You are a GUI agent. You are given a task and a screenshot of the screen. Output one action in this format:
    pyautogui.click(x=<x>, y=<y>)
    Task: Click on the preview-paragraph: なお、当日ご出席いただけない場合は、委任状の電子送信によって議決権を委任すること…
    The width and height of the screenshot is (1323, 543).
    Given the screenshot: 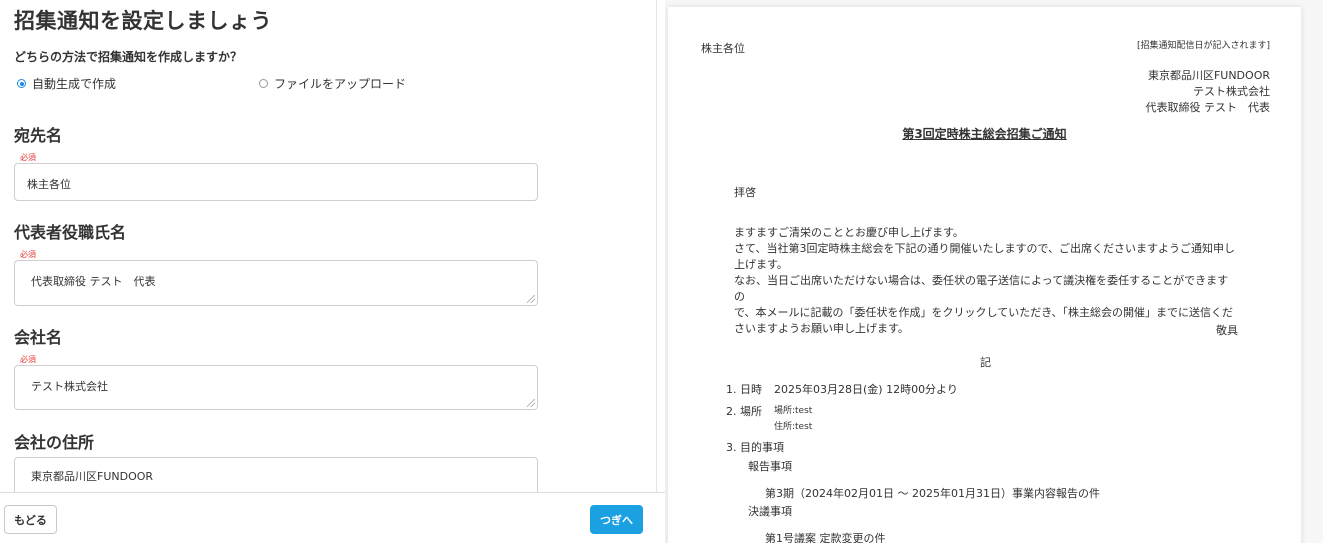 What is the action you would take?
    pyautogui.click(x=981, y=288)
    